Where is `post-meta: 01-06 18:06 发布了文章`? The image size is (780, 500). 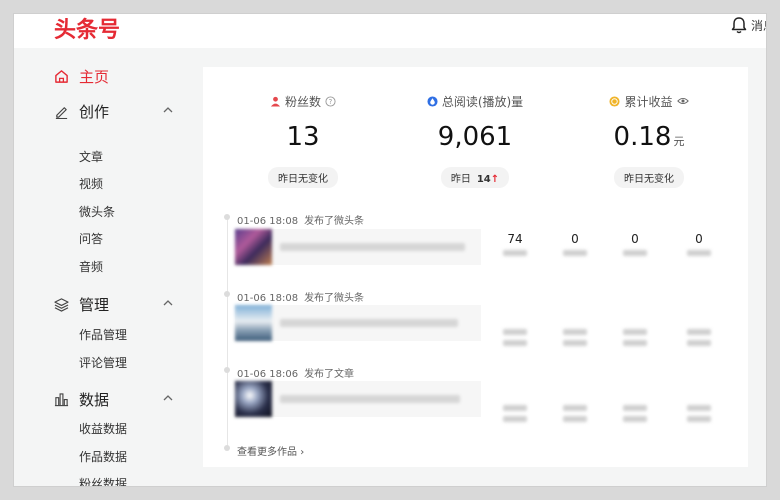
post-meta: 01-06 18:06 发布了文章 is located at coordinates (295, 372).